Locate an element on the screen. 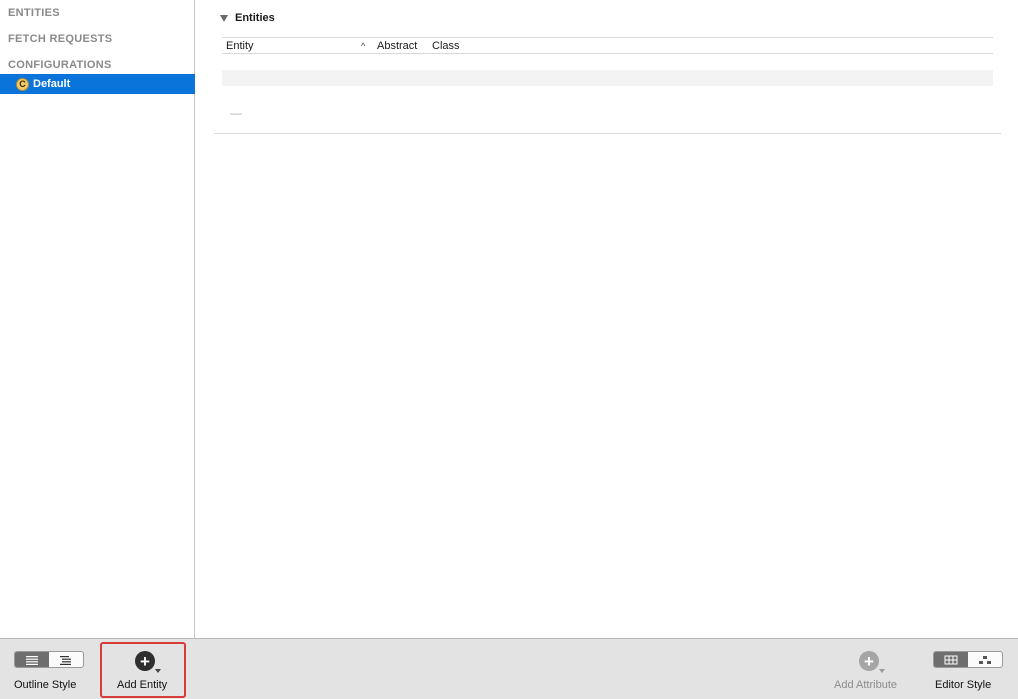  disclosure-triangle-icon is located at coordinates (224, 18).